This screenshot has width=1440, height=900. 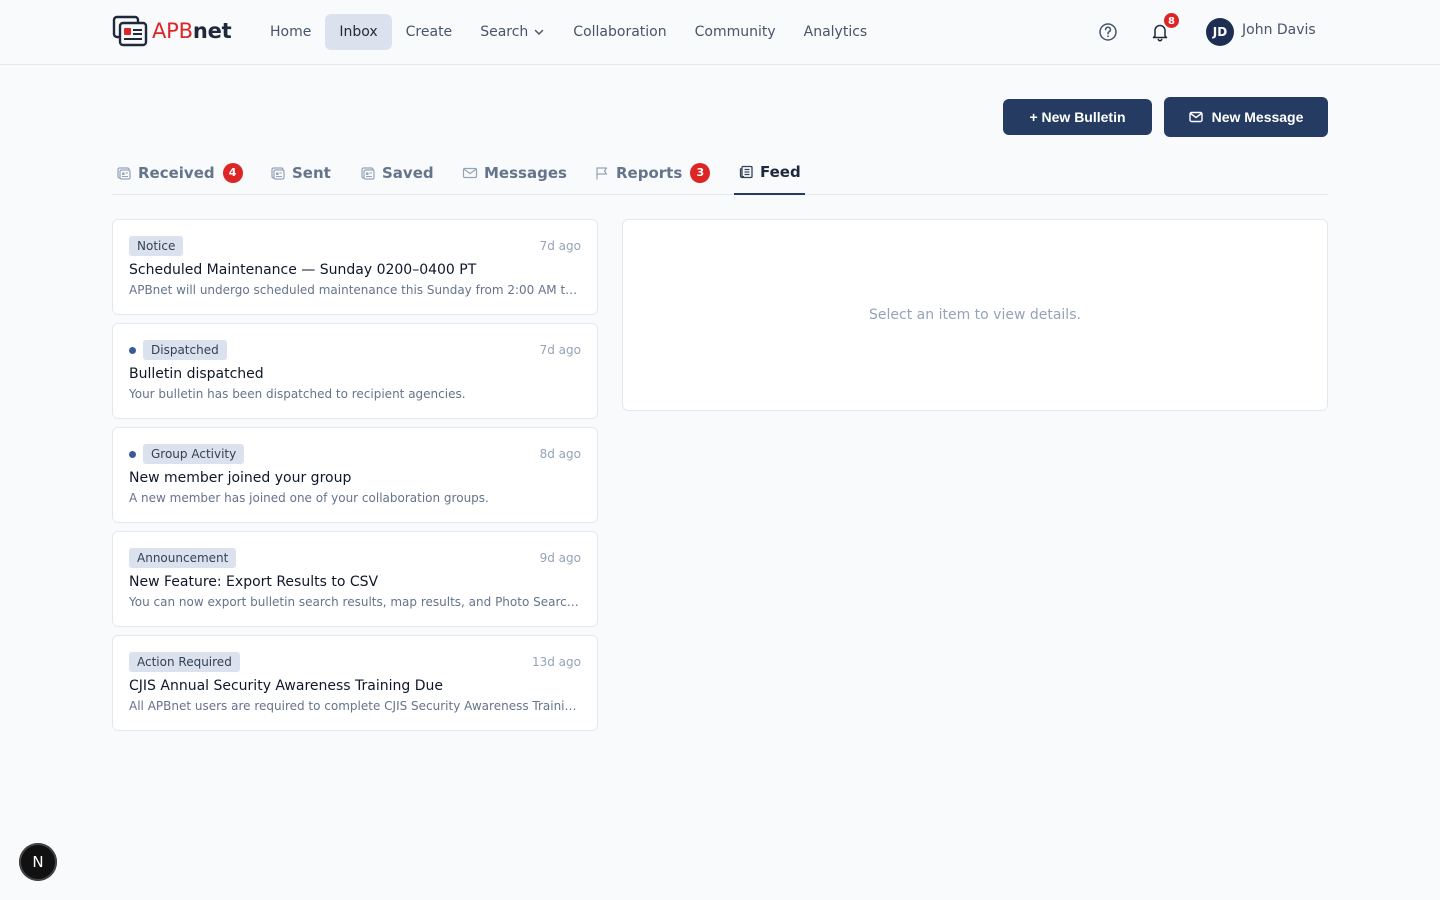 What do you see at coordinates (504, 32) in the screenshot?
I see `nav-search-label: Search` at bounding box center [504, 32].